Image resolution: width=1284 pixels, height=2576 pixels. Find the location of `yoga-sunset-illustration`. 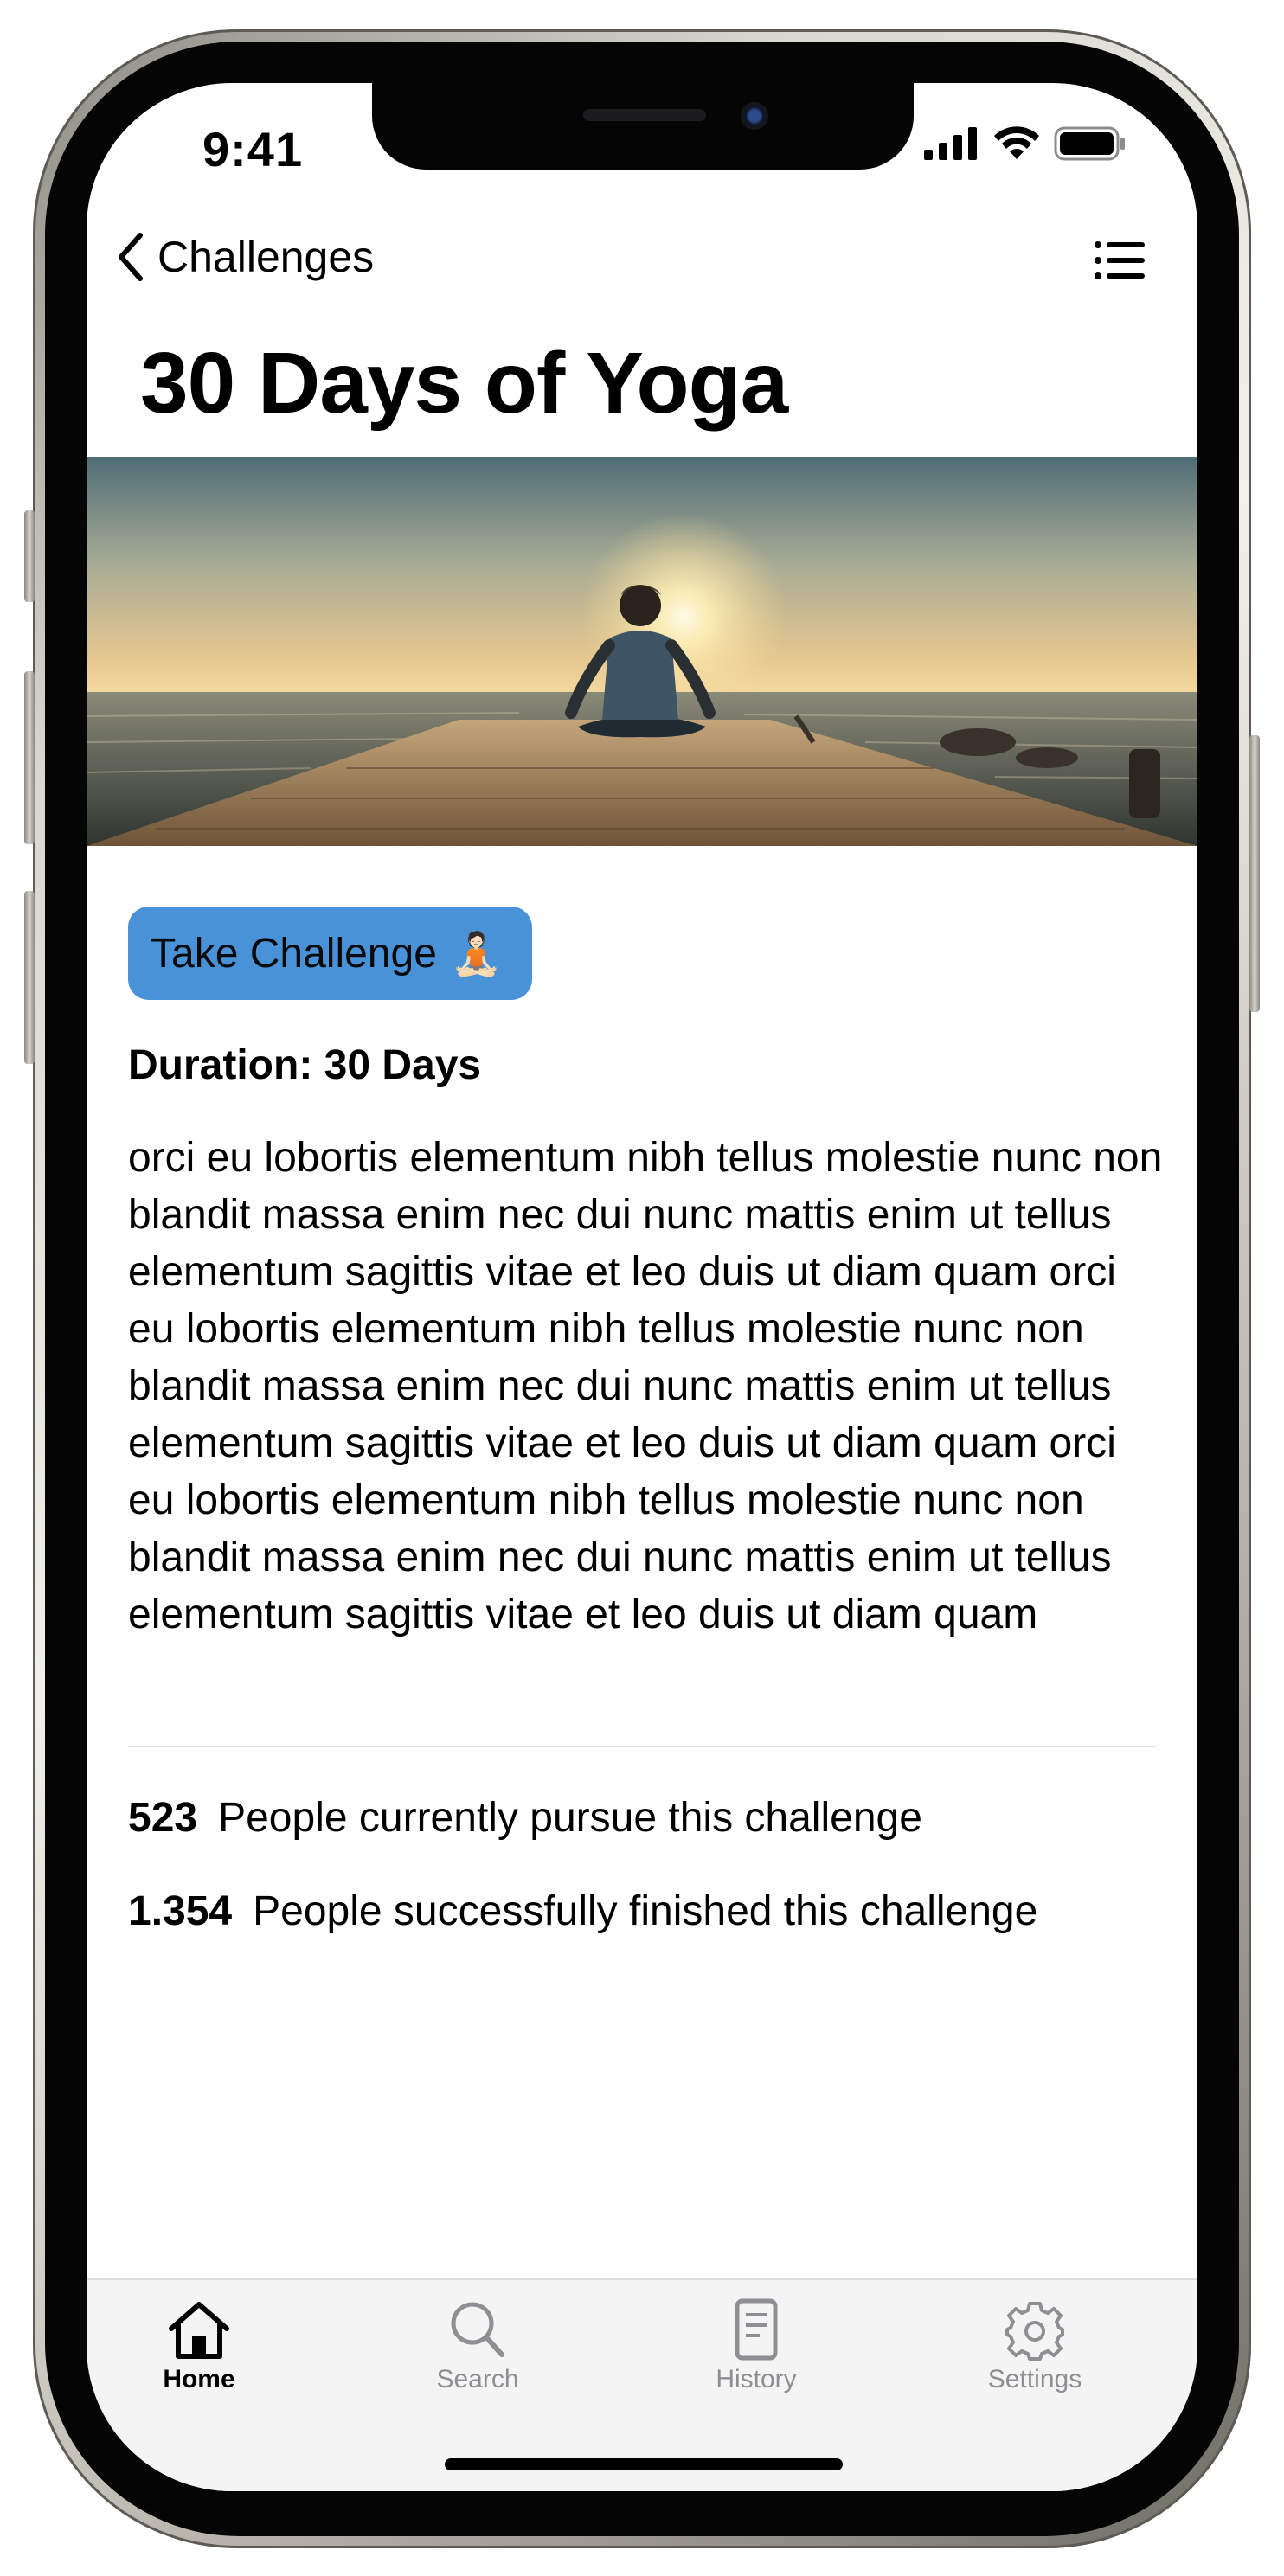

yoga-sunset-illustration is located at coordinates (642, 651).